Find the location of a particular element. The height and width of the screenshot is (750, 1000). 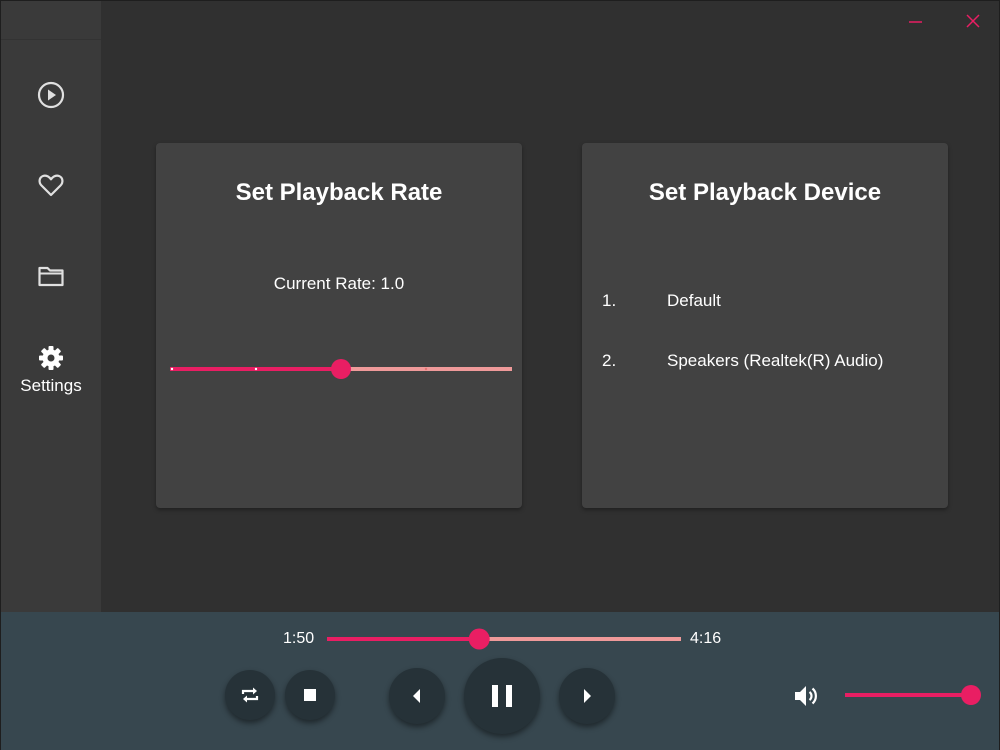

next-icon is located at coordinates (587, 696).